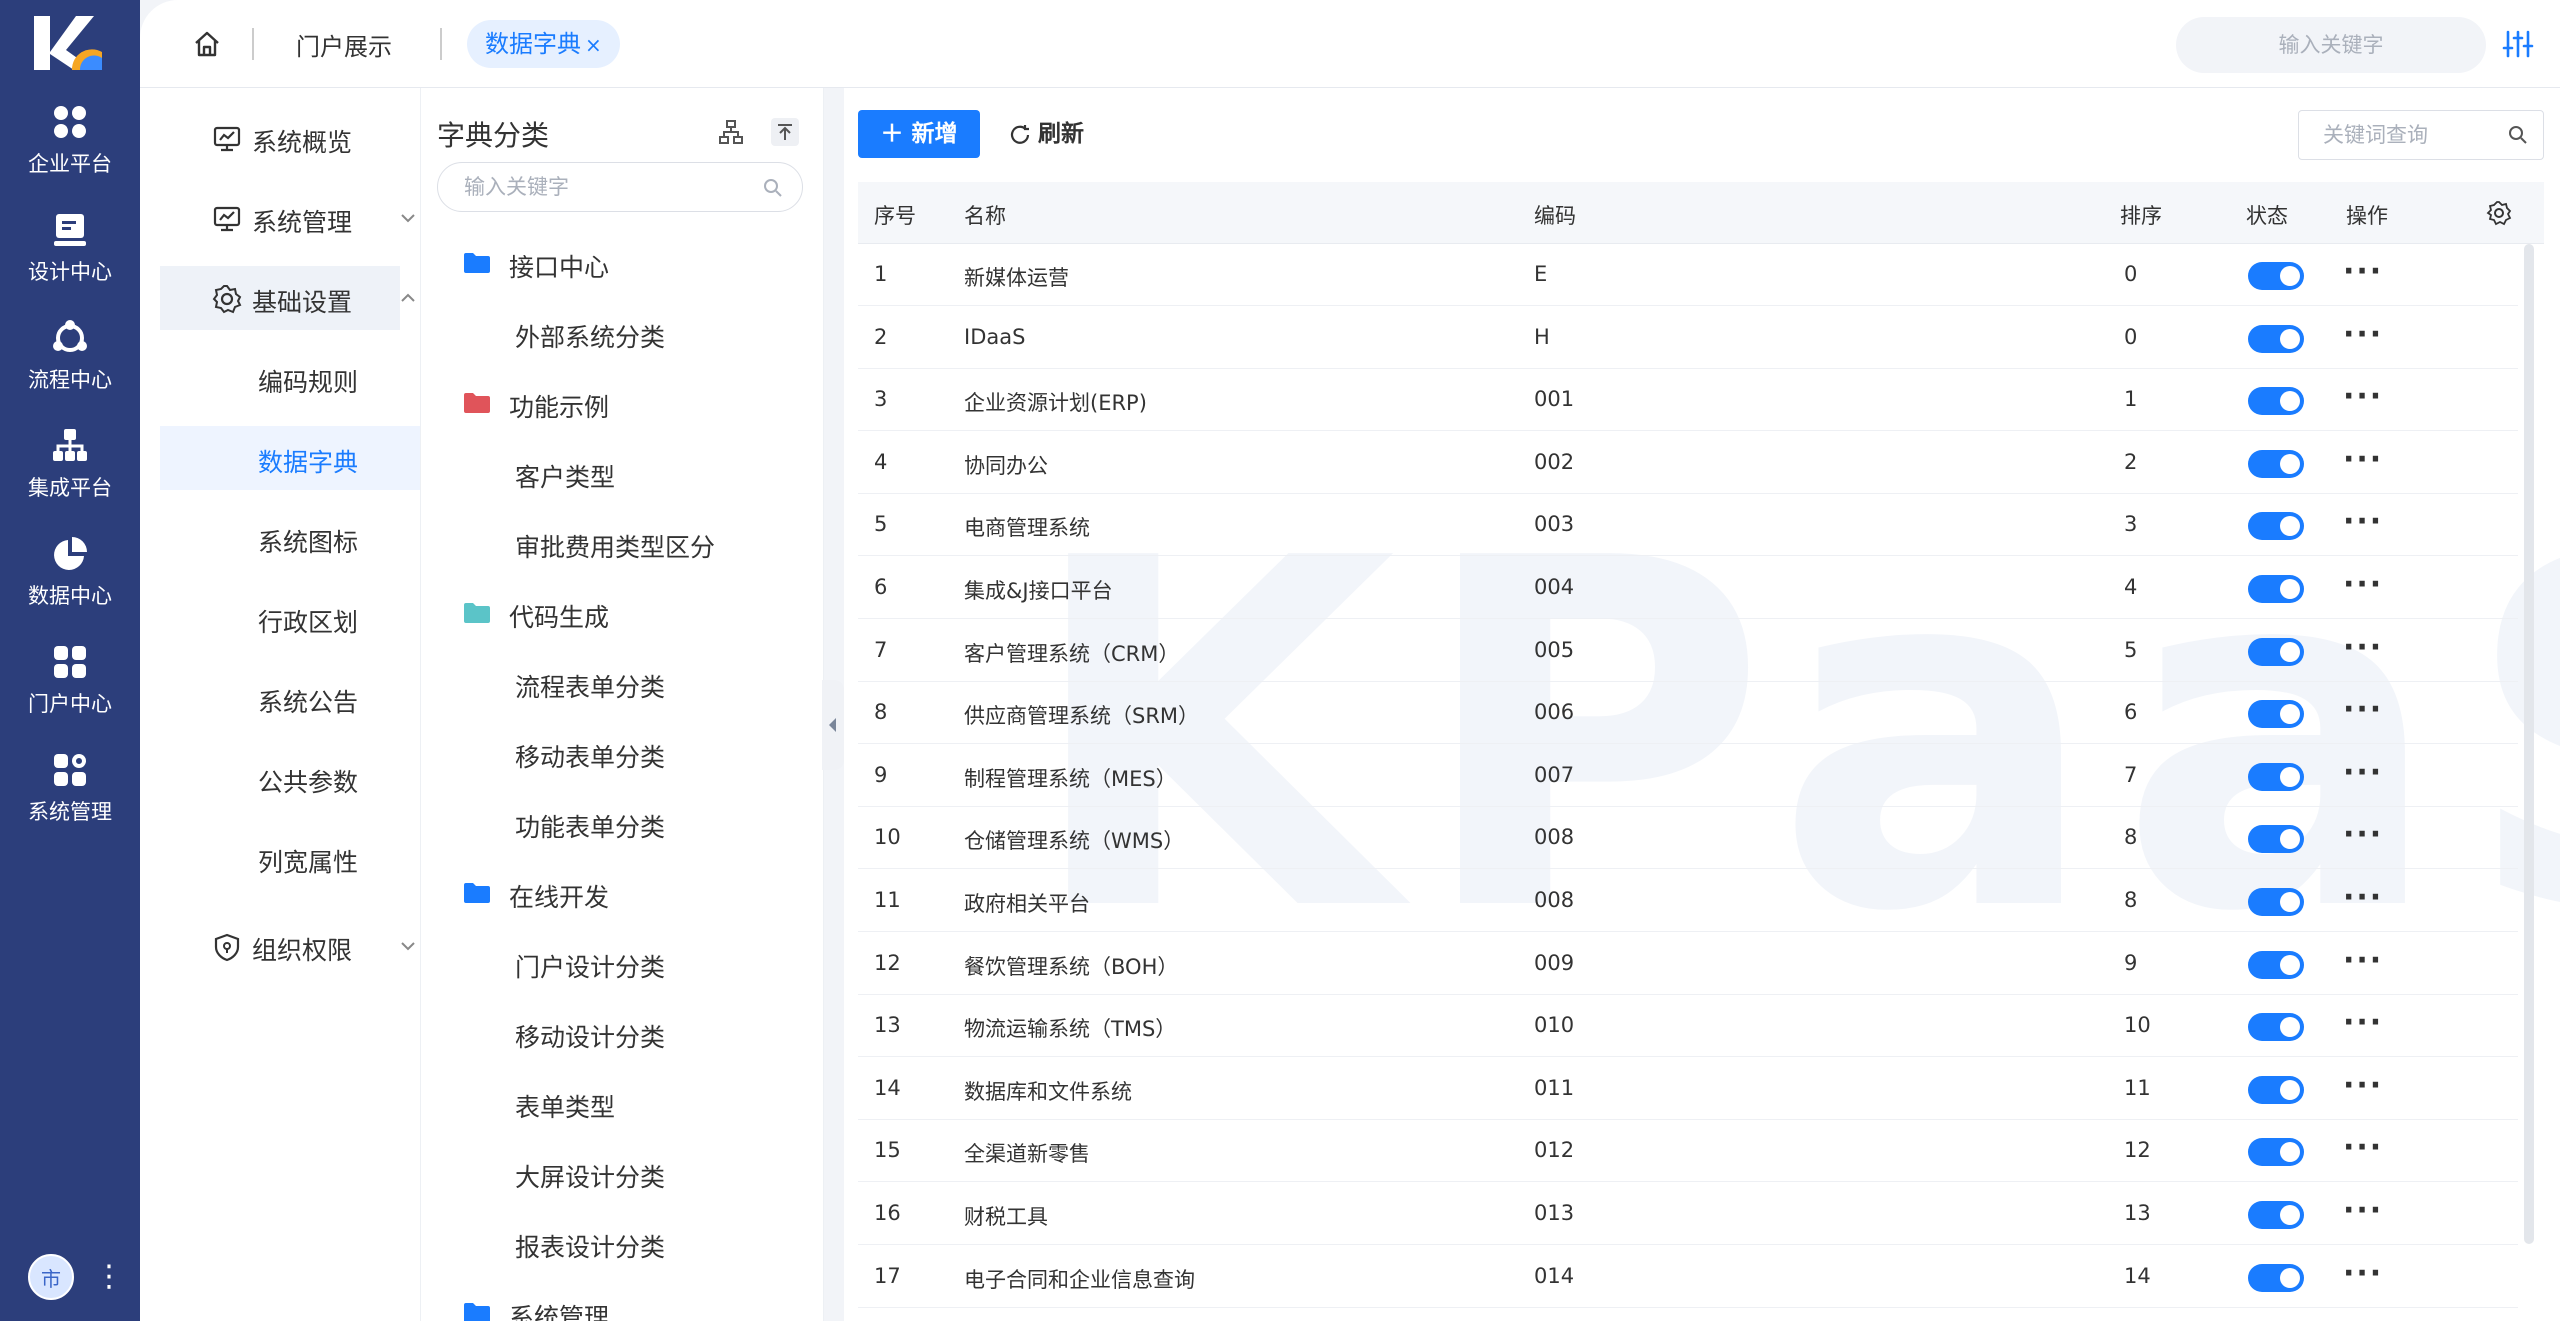 The height and width of the screenshot is (1321, 2560). Describe the element at coordinates (1688, 525) in the screenshot. I see `table-row: 5 电商管理系统 003 3 ···` at that location.